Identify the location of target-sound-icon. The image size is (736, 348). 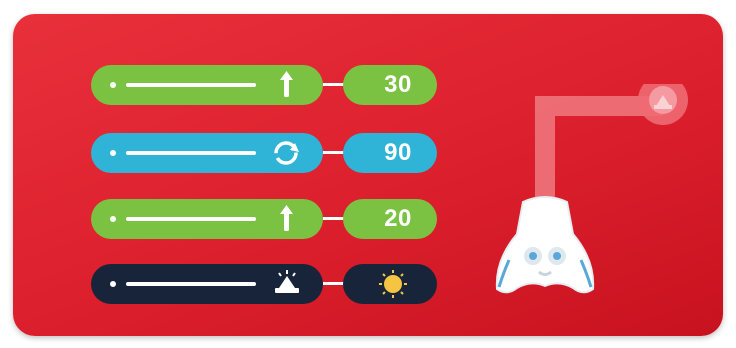
(663, 104).